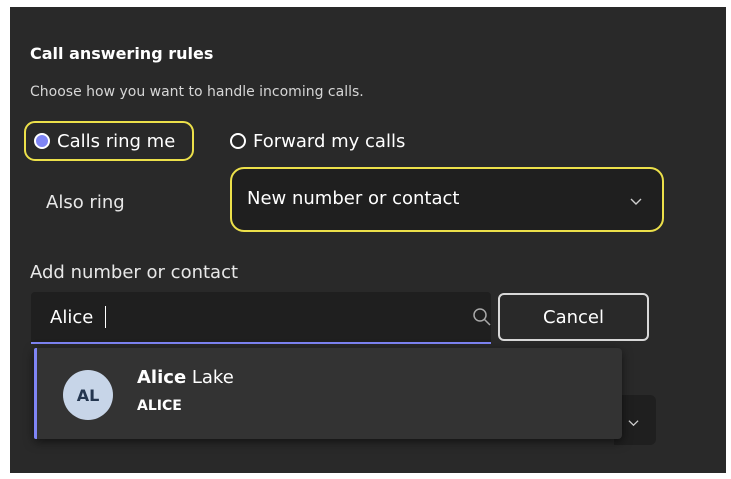  I want to click on selection-accent-bar, so click(35, 393).